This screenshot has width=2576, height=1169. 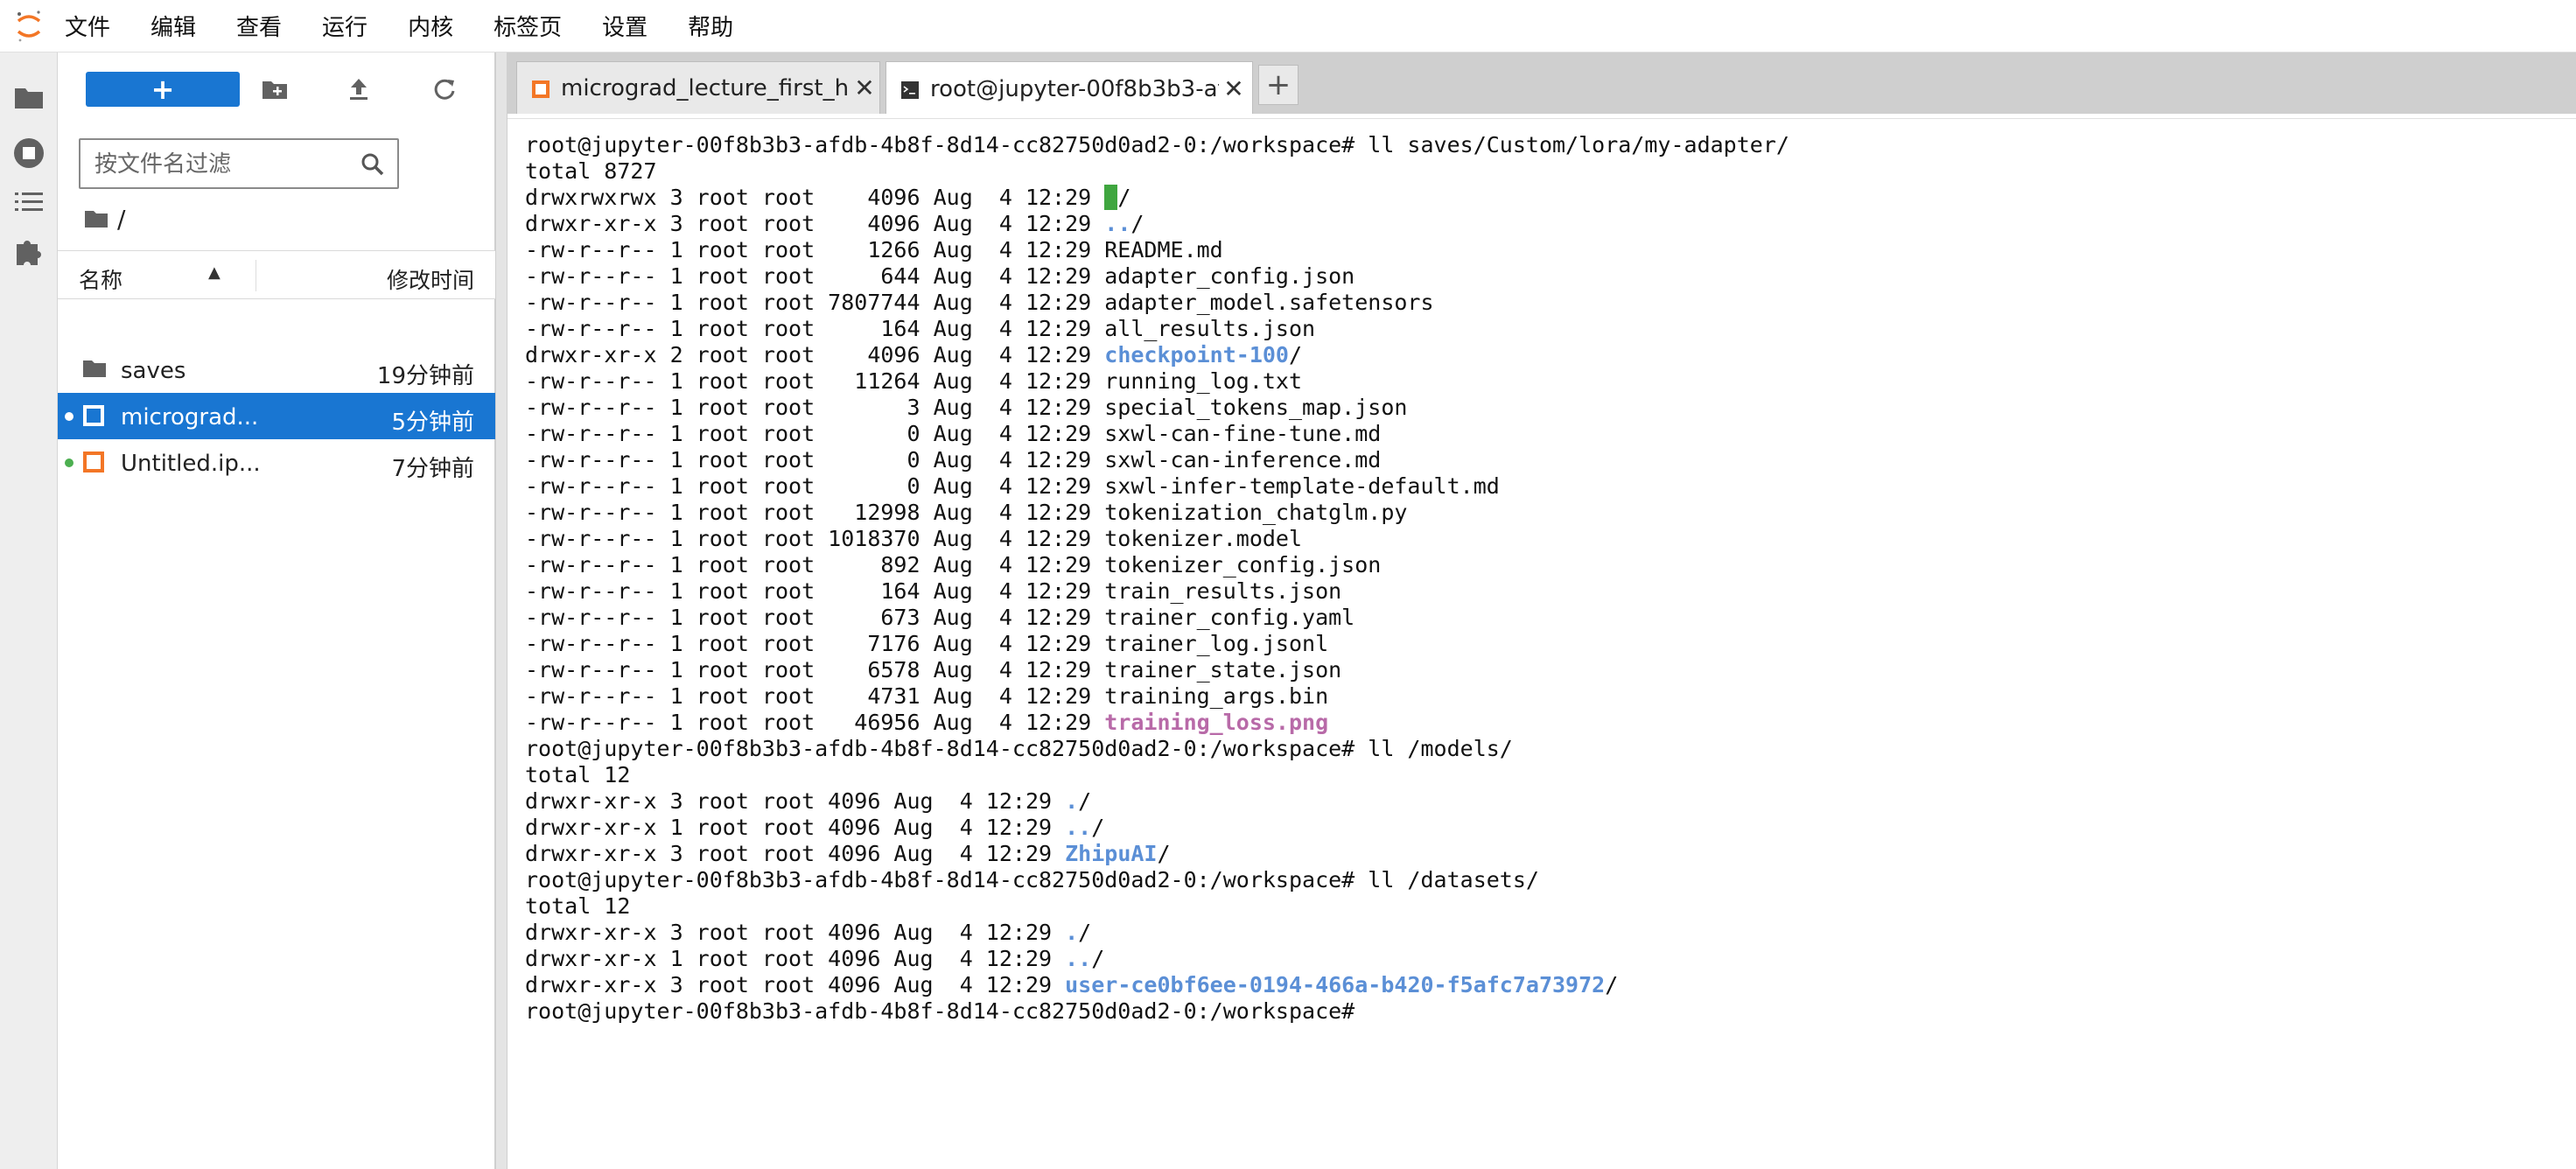 What do you see at coordinates (221, 164) in the screenshot?
I see `file-filter-input` at bounding box center [221, 164].